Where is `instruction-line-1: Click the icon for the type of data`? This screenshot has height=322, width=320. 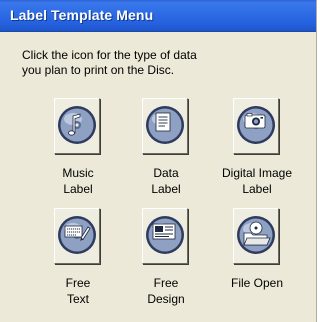 instruction-line-1: Click the icon for the type of data is located at coordinates (109, 55).